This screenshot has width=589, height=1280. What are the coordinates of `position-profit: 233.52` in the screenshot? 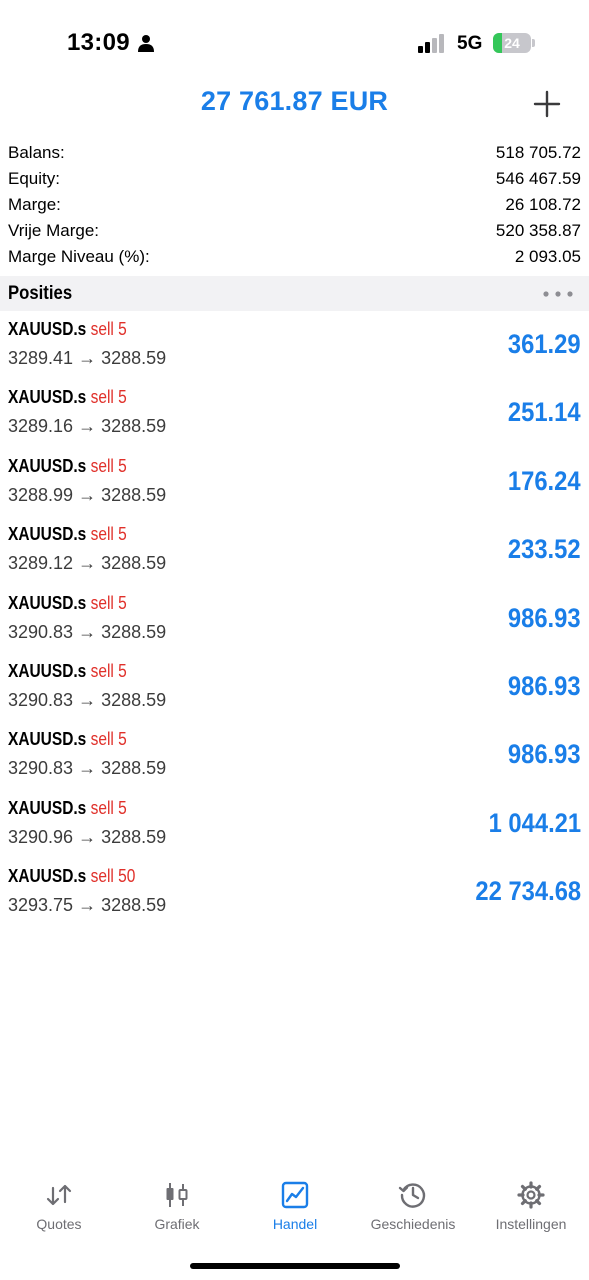 It's located at (544, 549).